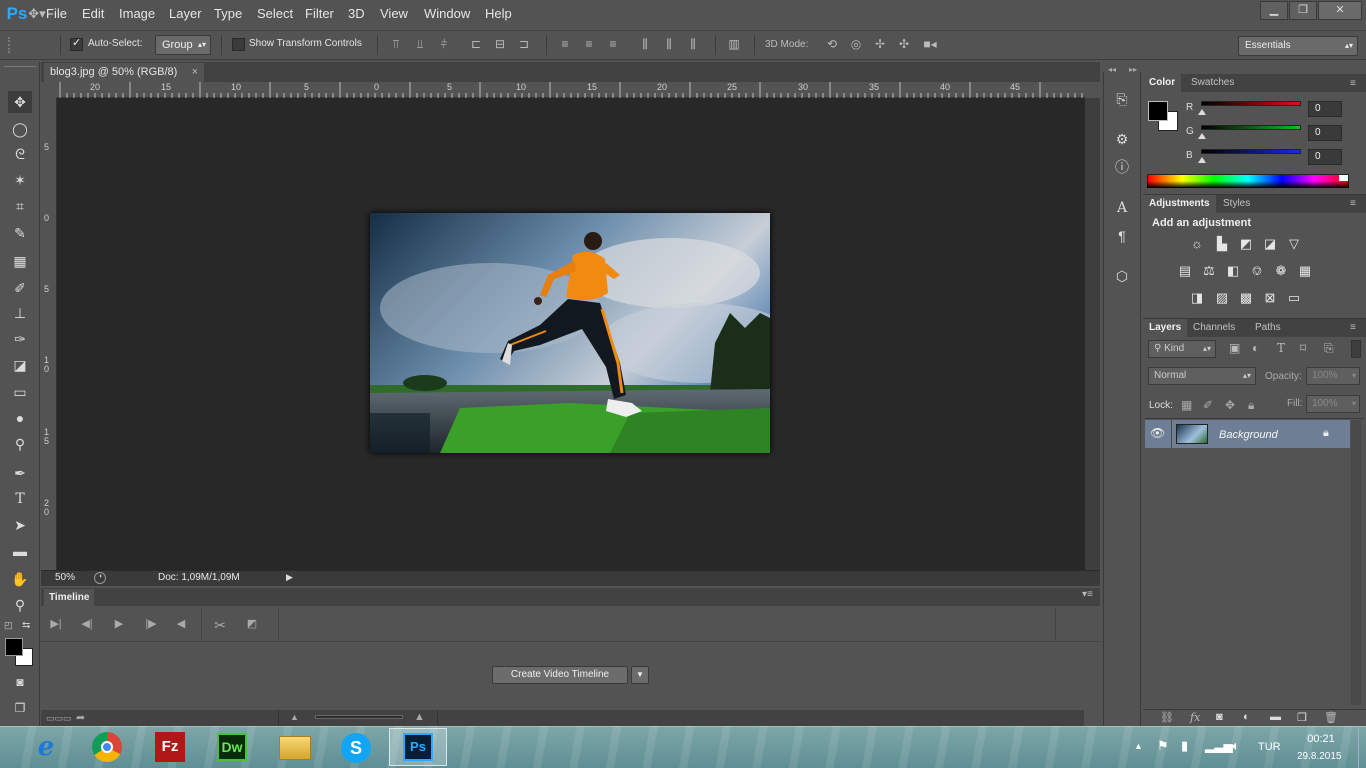  What do you see at coordinates (20, 102) in the screenshot?
I see `move-tool-icon: ✥` at bounding box center [20, 102].